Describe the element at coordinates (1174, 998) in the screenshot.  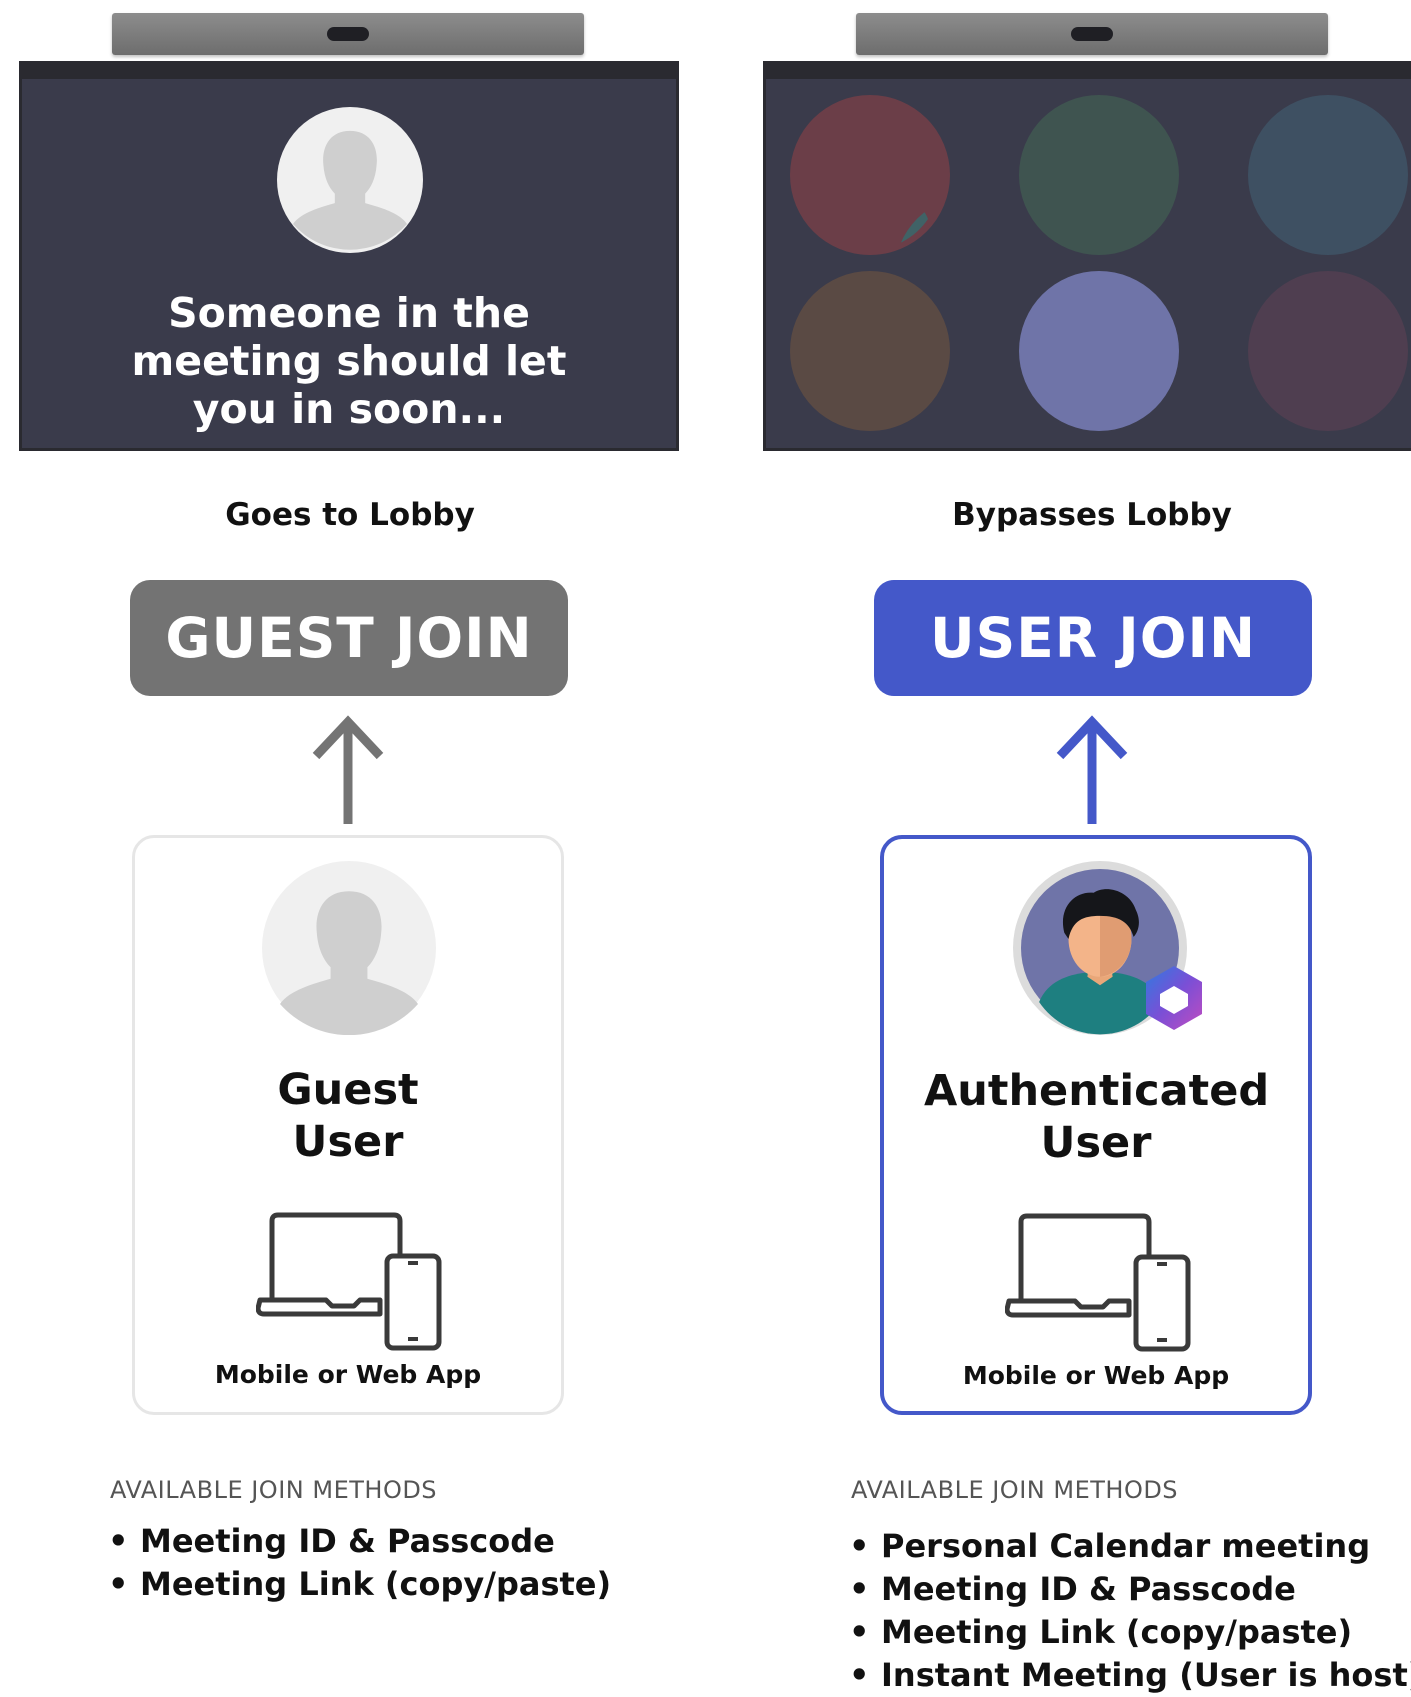
I see `microsoft-365-icon` at that location.